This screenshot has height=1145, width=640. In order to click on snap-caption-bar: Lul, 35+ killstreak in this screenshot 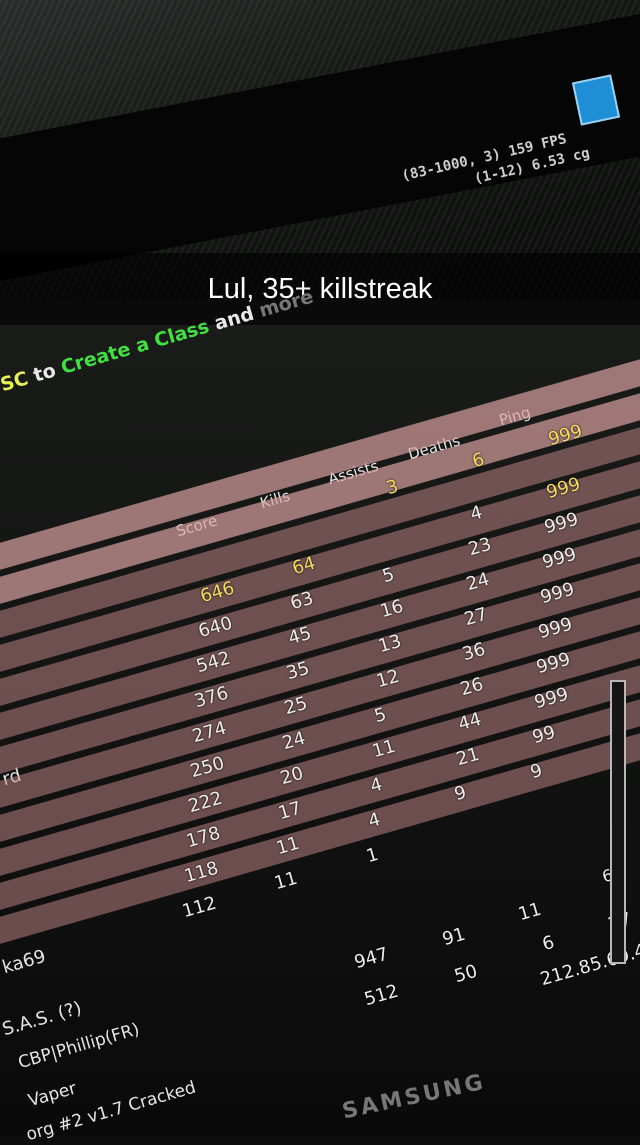, I will do `click(320, 289)`.